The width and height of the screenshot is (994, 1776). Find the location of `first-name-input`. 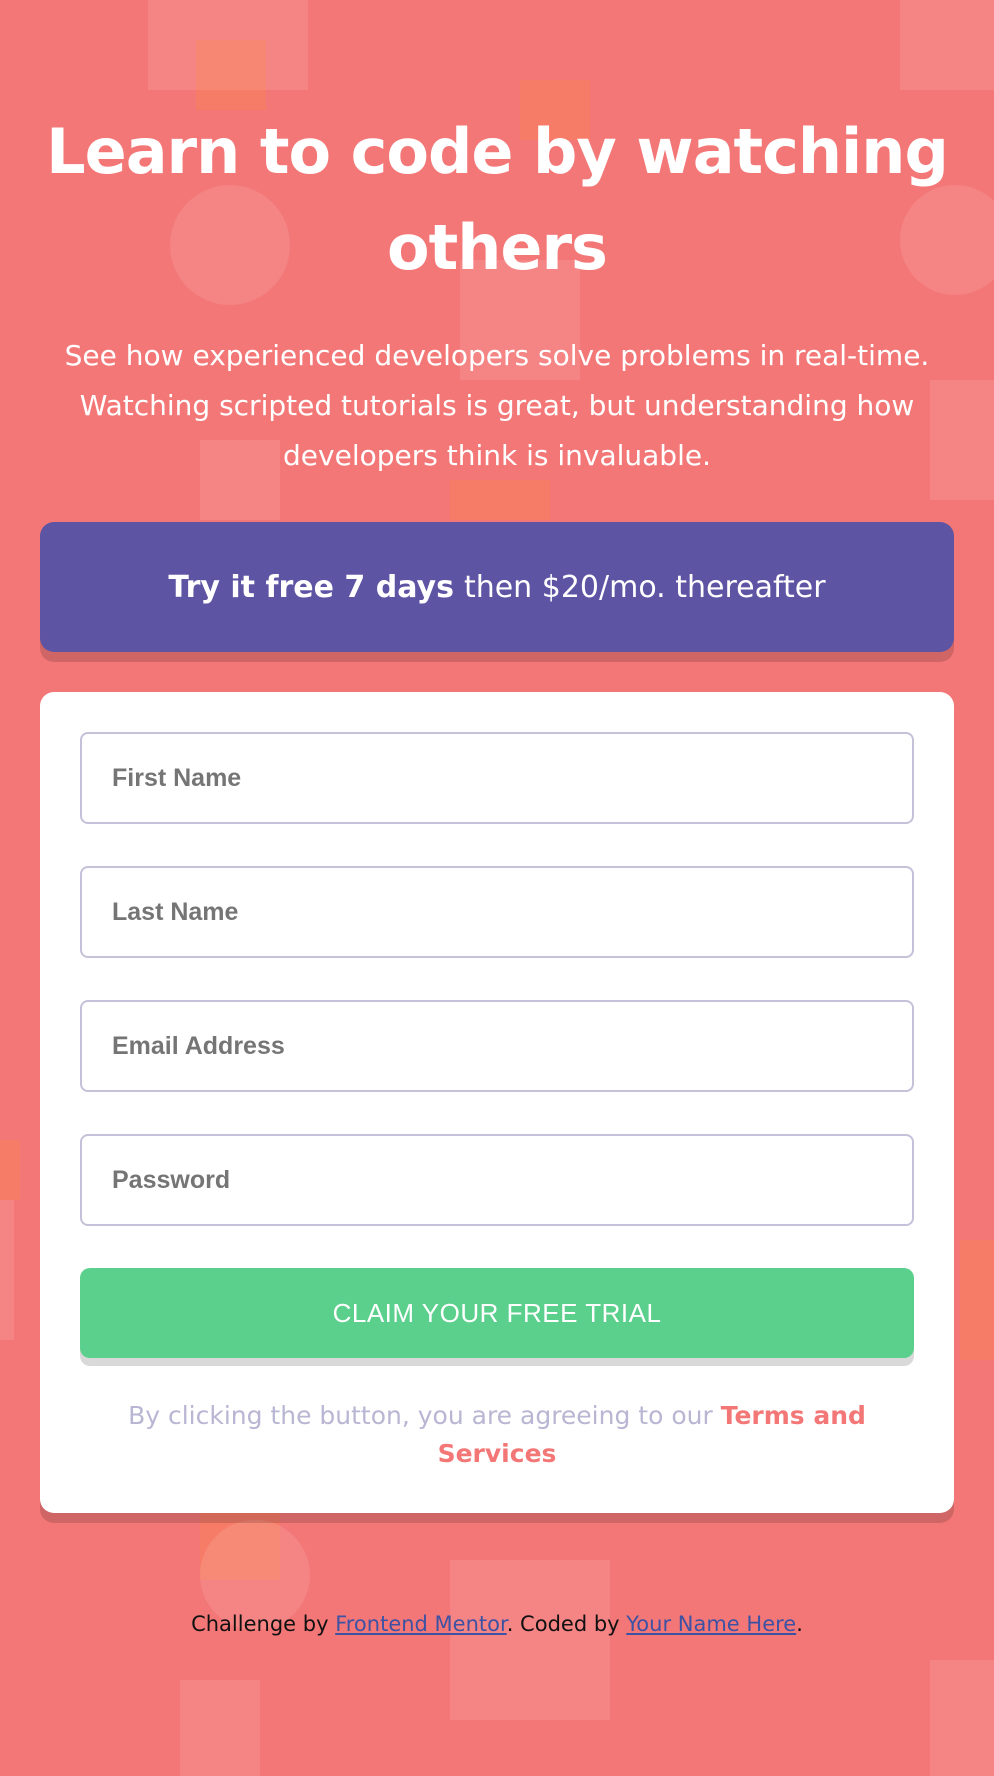

first-name-input is located at coordinates (497, 778).